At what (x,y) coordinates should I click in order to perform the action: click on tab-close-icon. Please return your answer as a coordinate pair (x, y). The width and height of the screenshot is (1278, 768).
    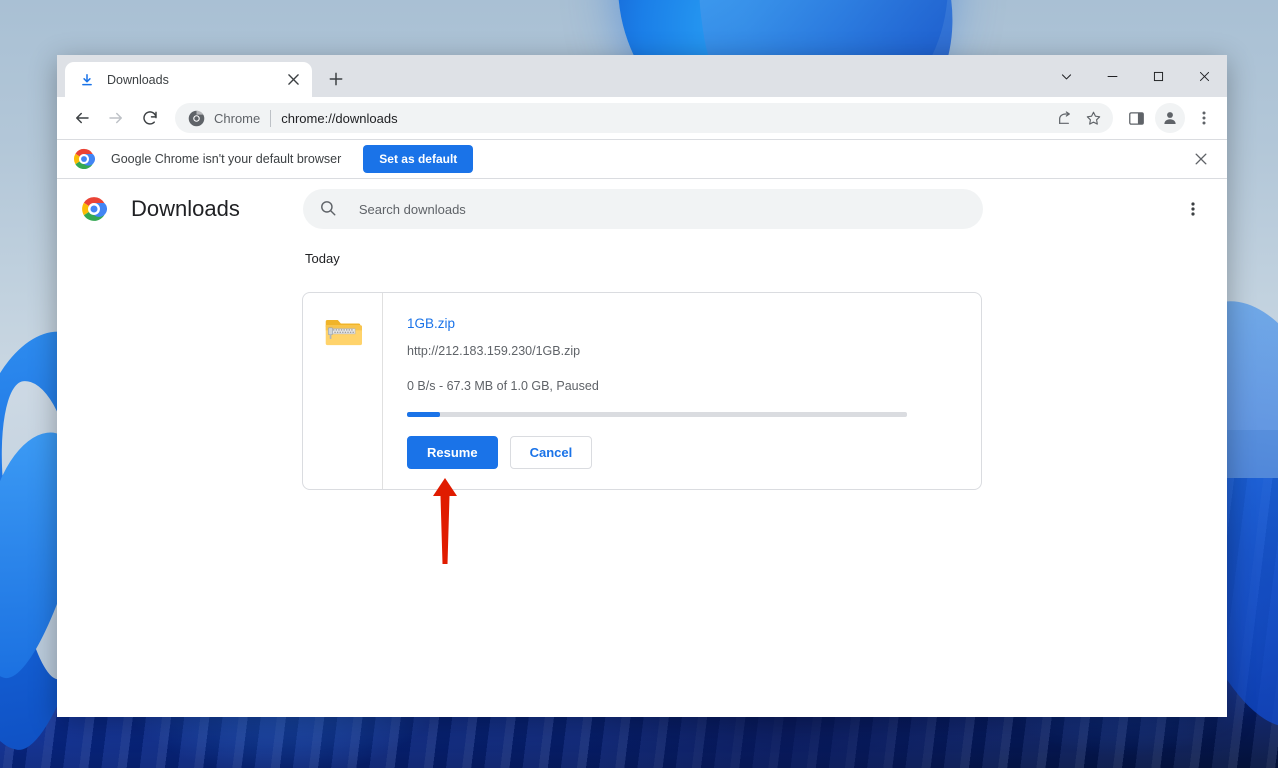
    Looking at the image, I should click on (293, 80).